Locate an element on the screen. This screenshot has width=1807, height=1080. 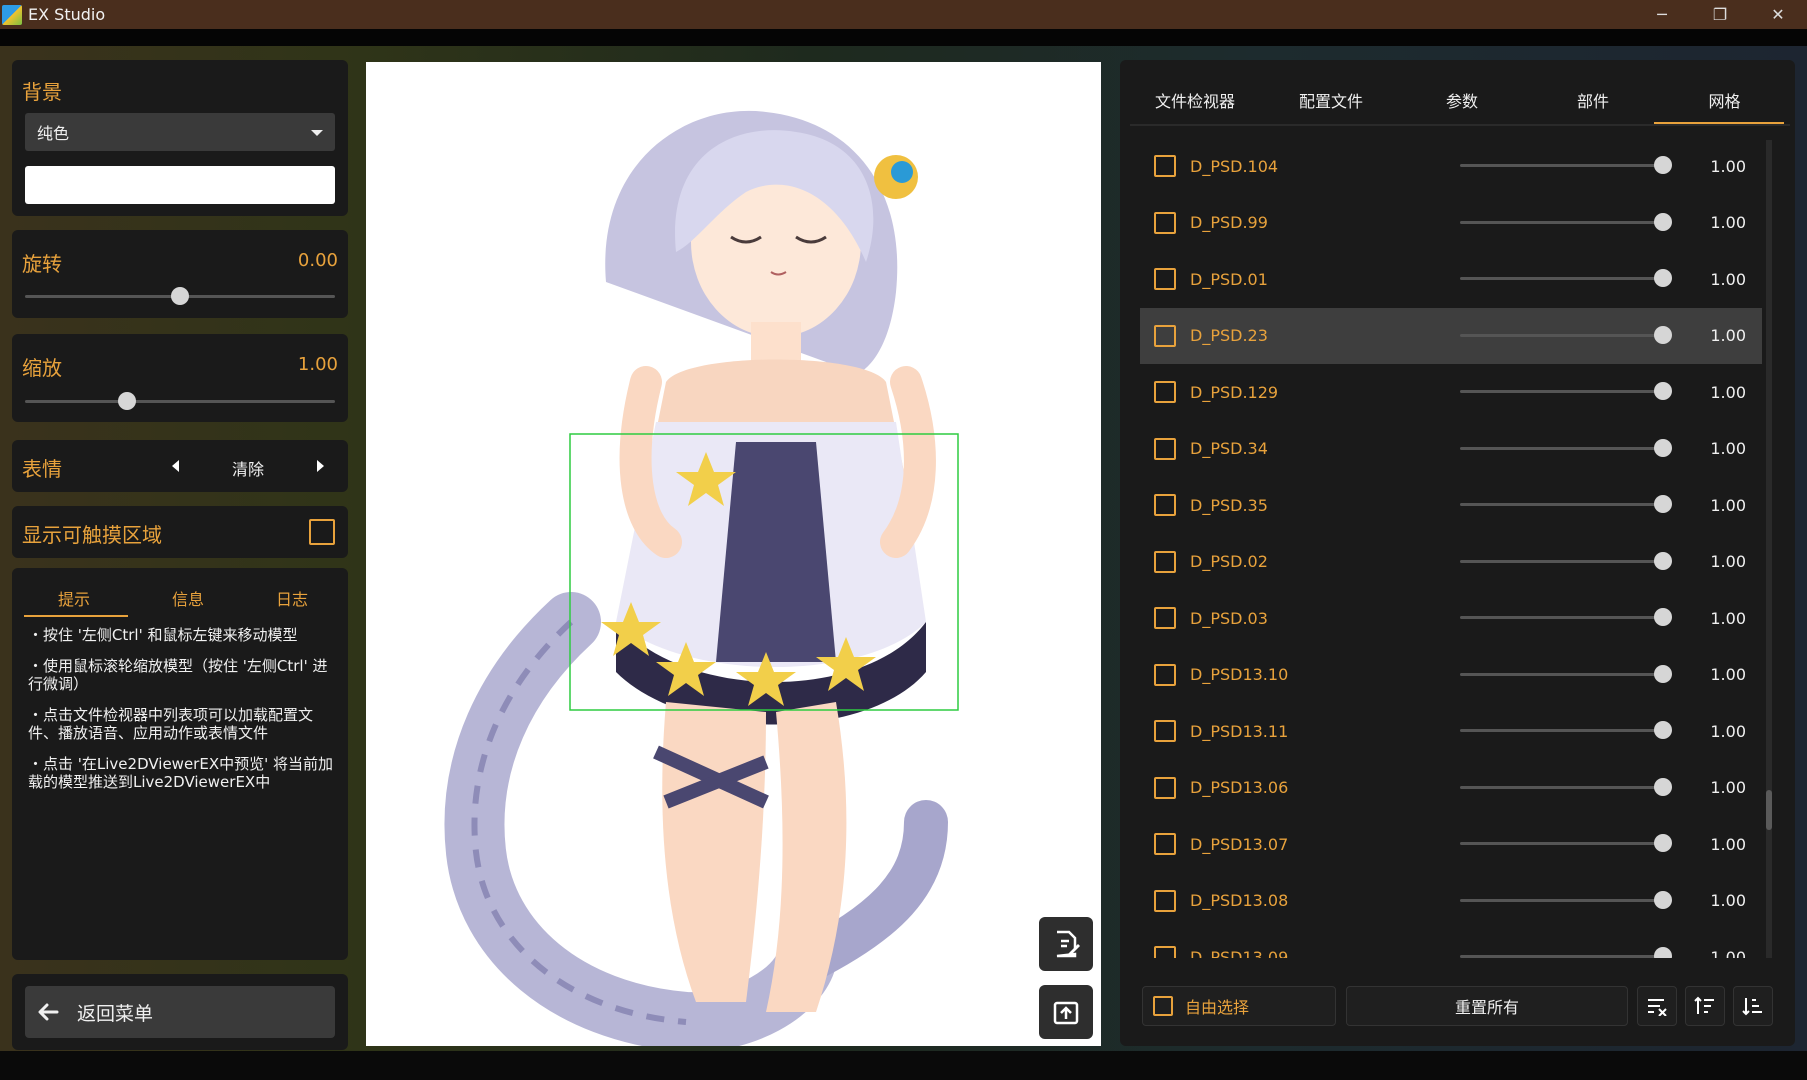
sort-descending-button is located at coordinates (1753, 1006).